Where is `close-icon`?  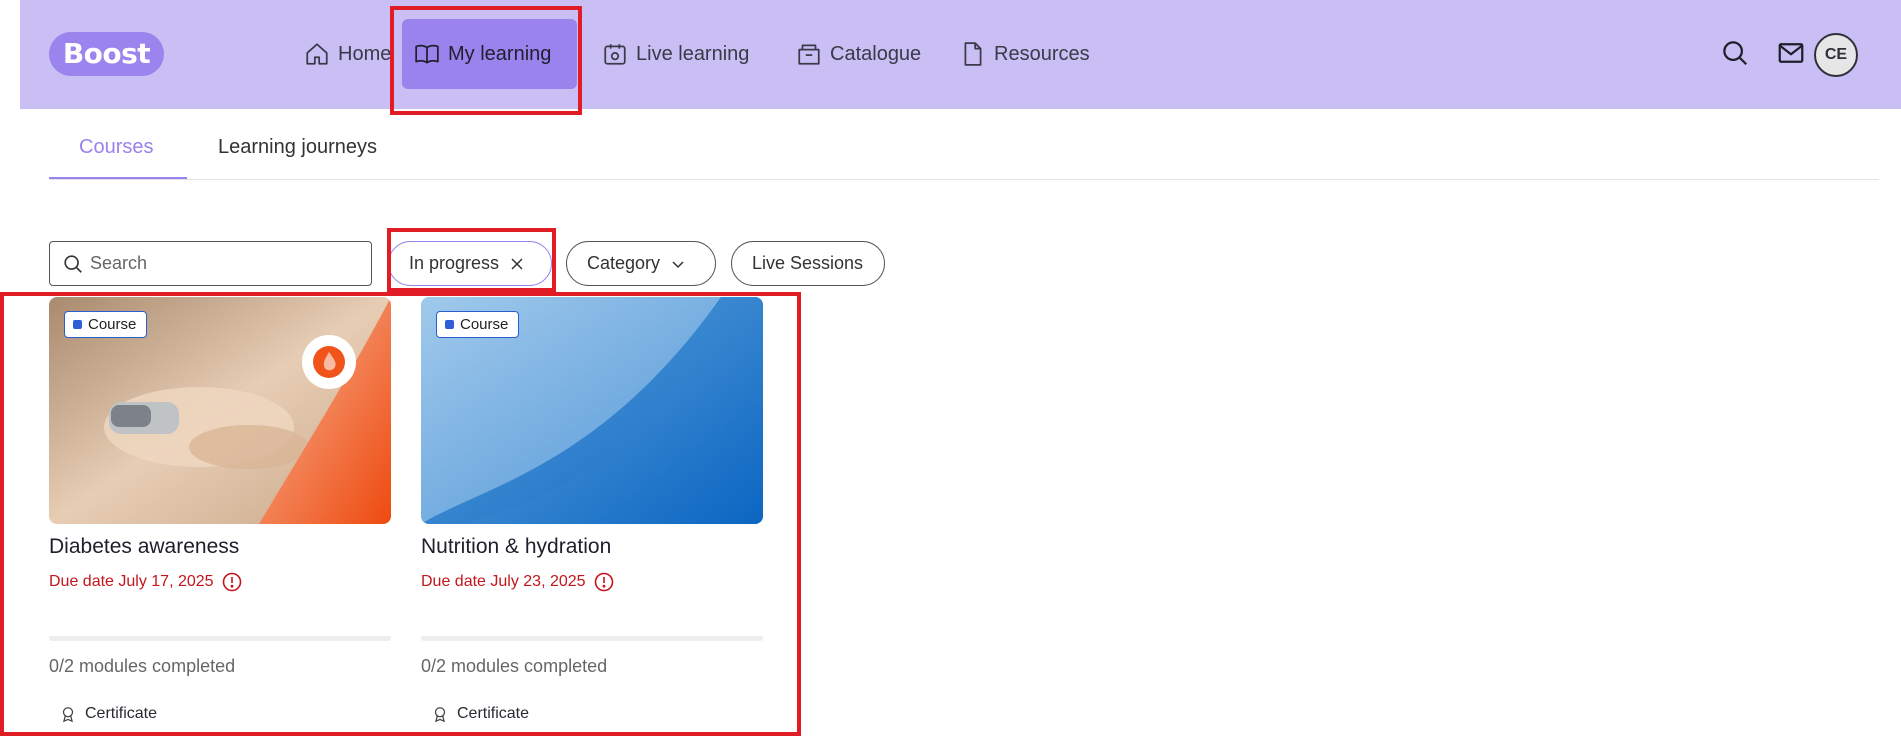
close-icon is located at coordinates (517, 264).